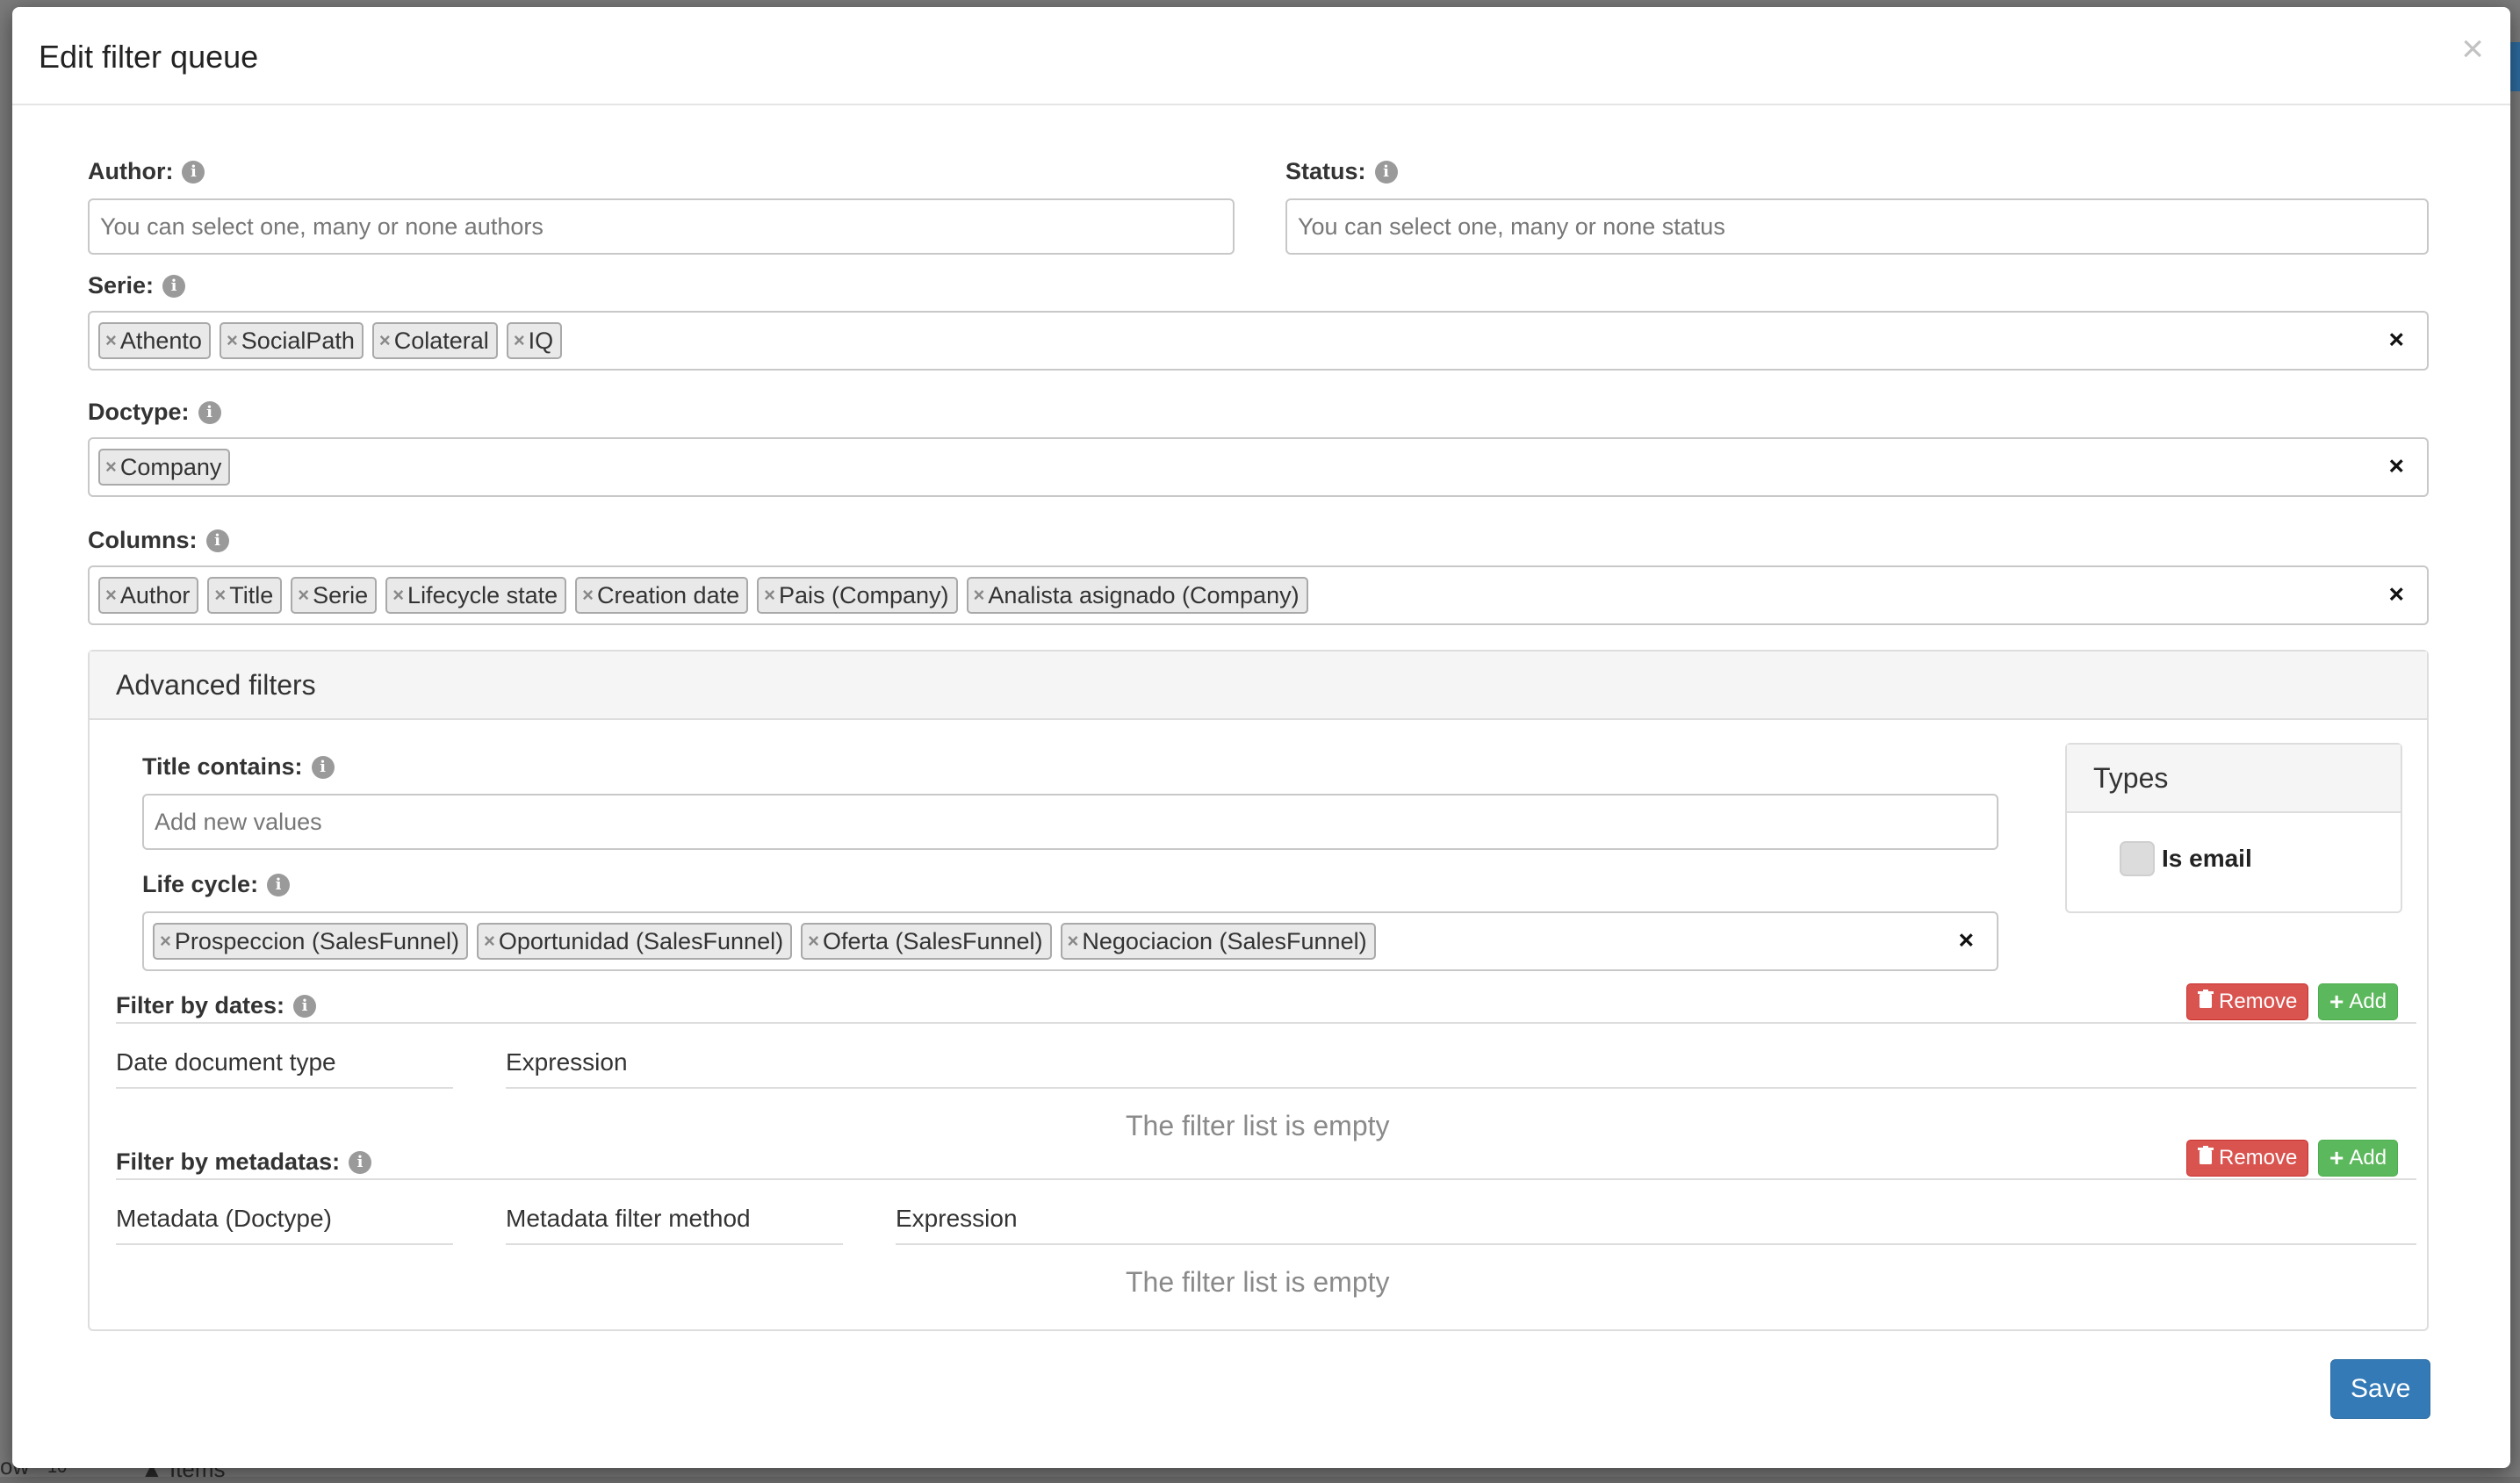 This screenshot has height=1483, width=2520. Describe the element at coordinates (216, 685) in the screenshot. I see `advanced-filters-title: Advanced filters` at that location.